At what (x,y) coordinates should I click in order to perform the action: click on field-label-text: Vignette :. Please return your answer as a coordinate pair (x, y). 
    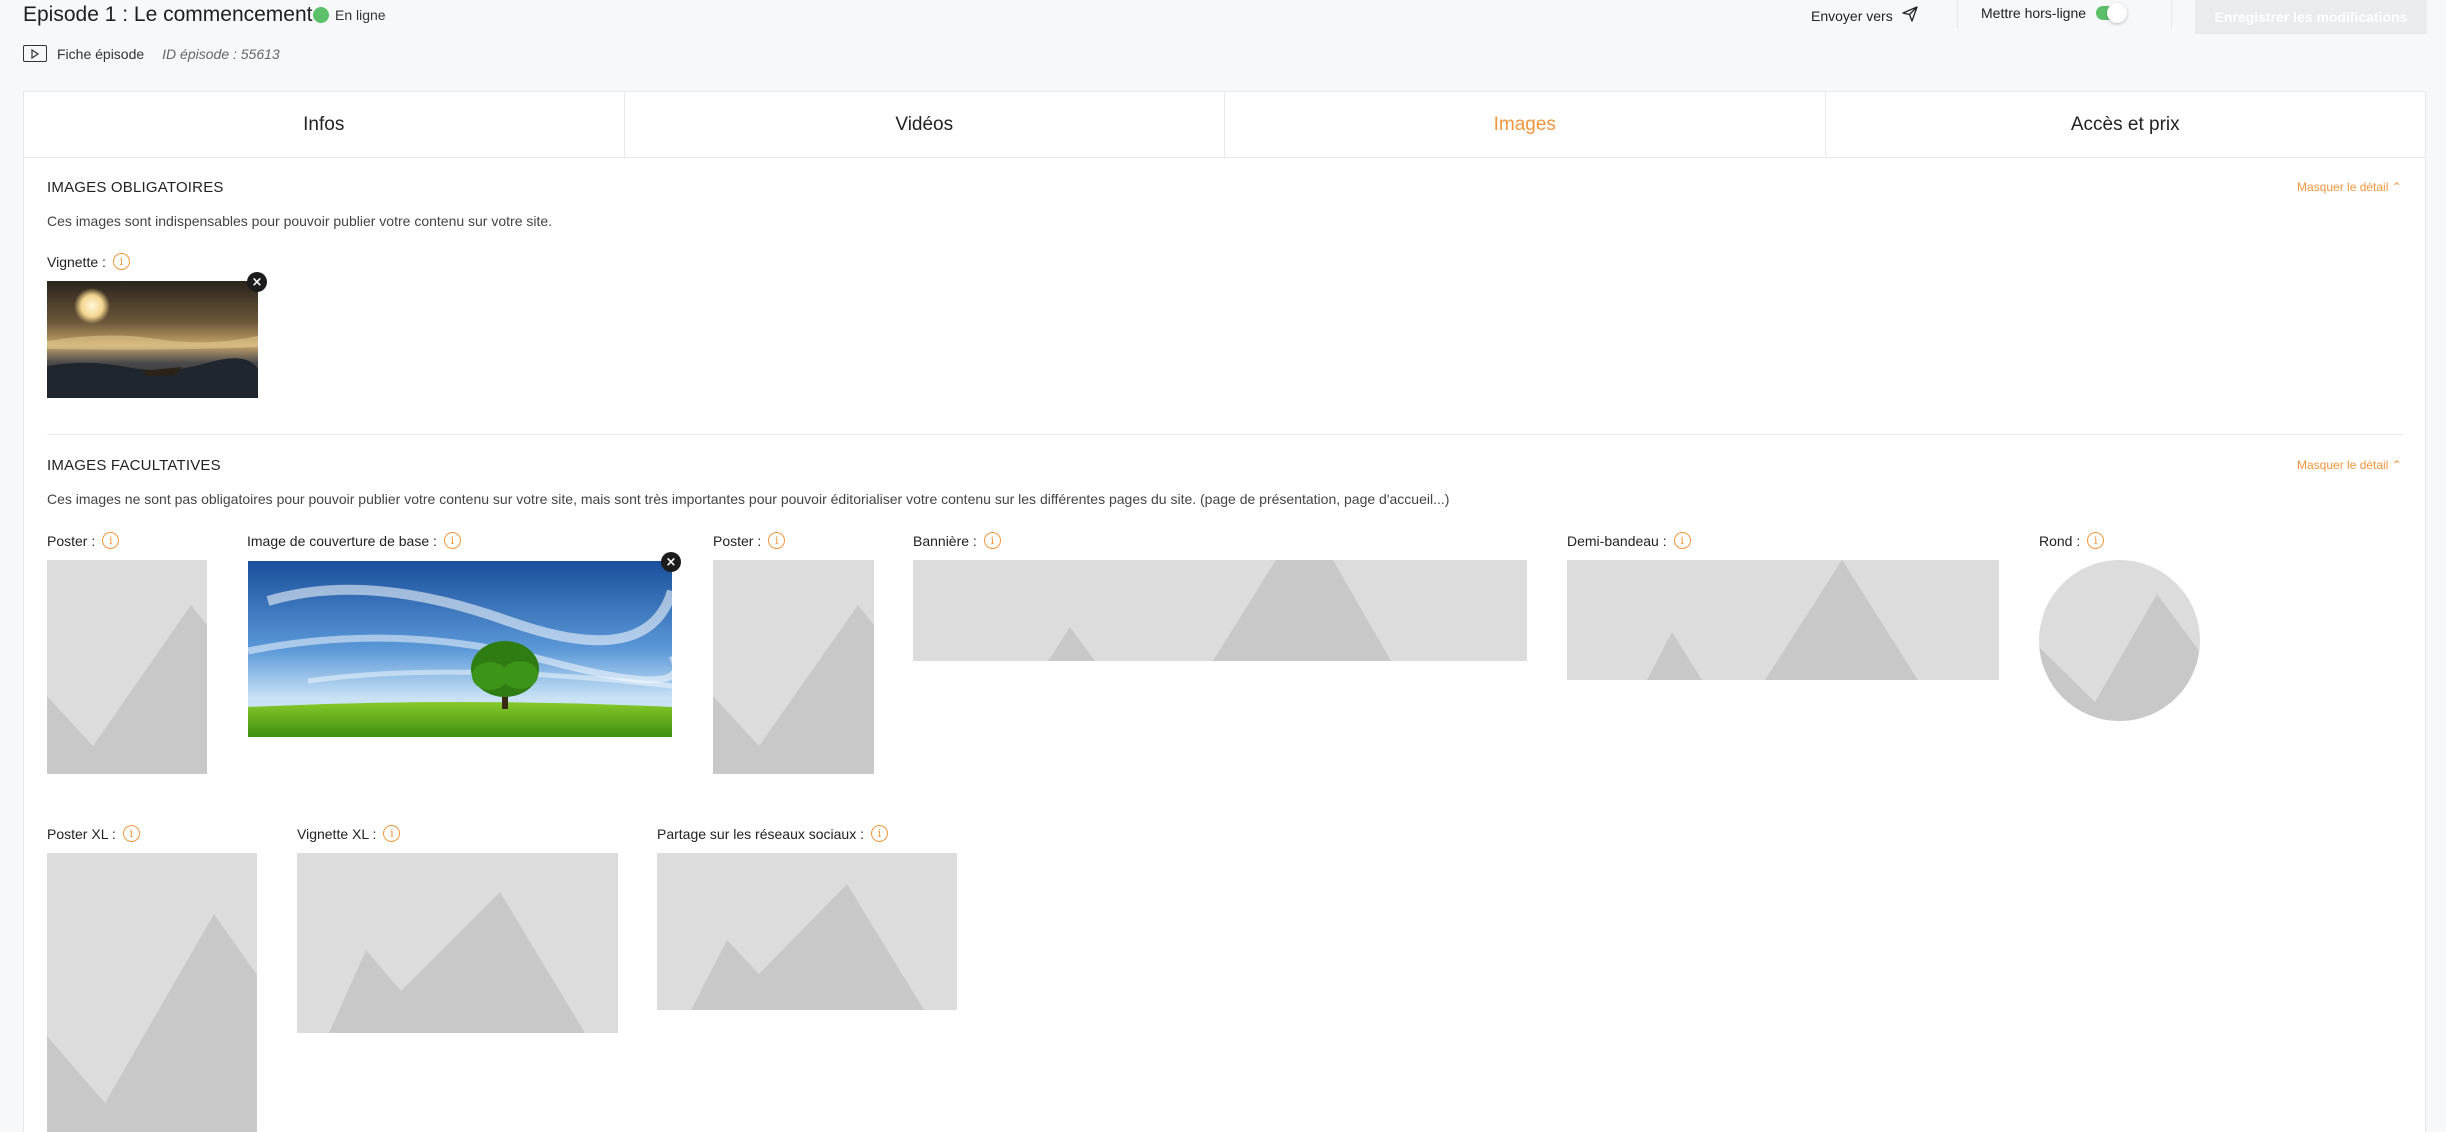
    Looking at the image, I should click on (76, 261).